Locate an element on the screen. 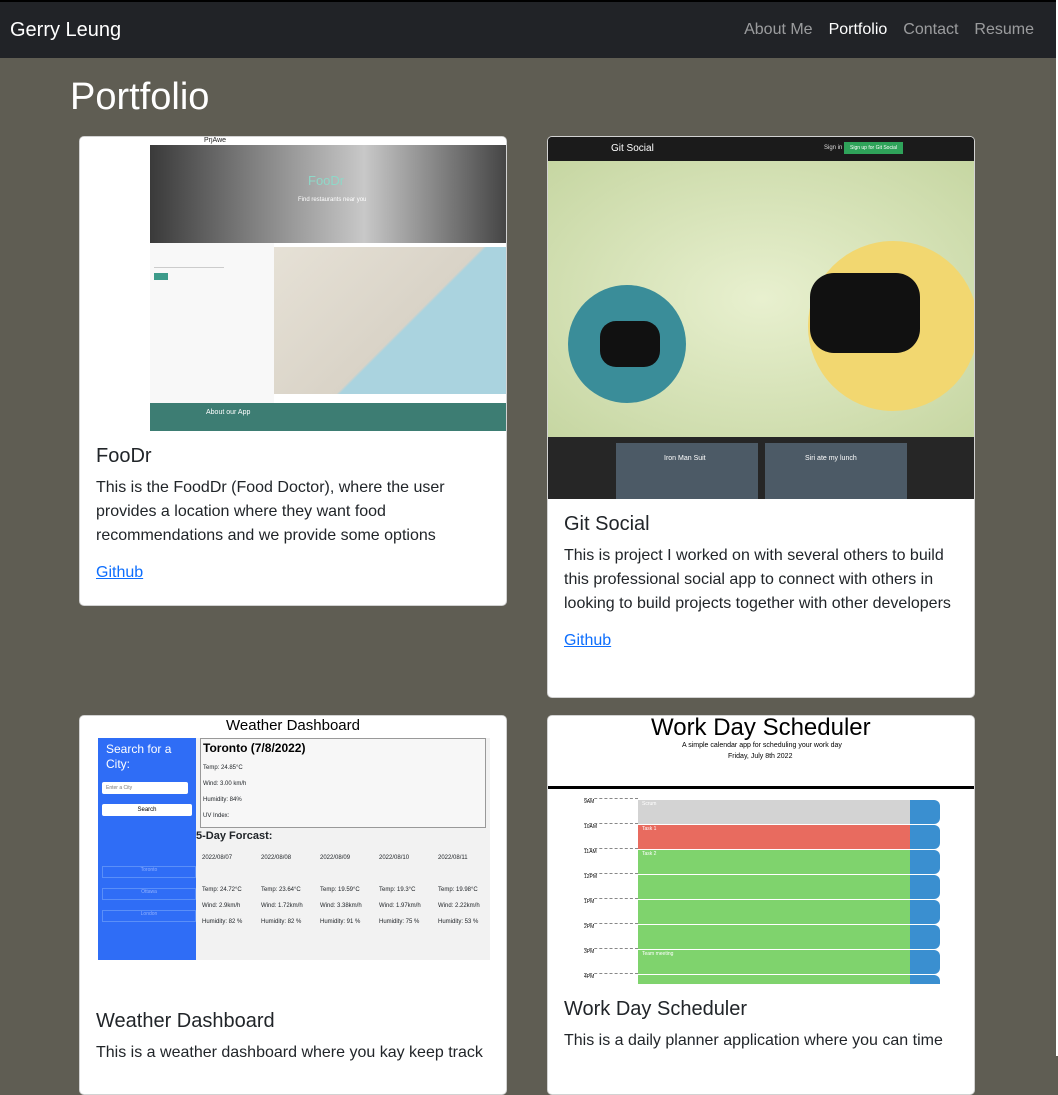  screenshot-forecast-date: 2022/08/07 is located at coordinates (217, 858).